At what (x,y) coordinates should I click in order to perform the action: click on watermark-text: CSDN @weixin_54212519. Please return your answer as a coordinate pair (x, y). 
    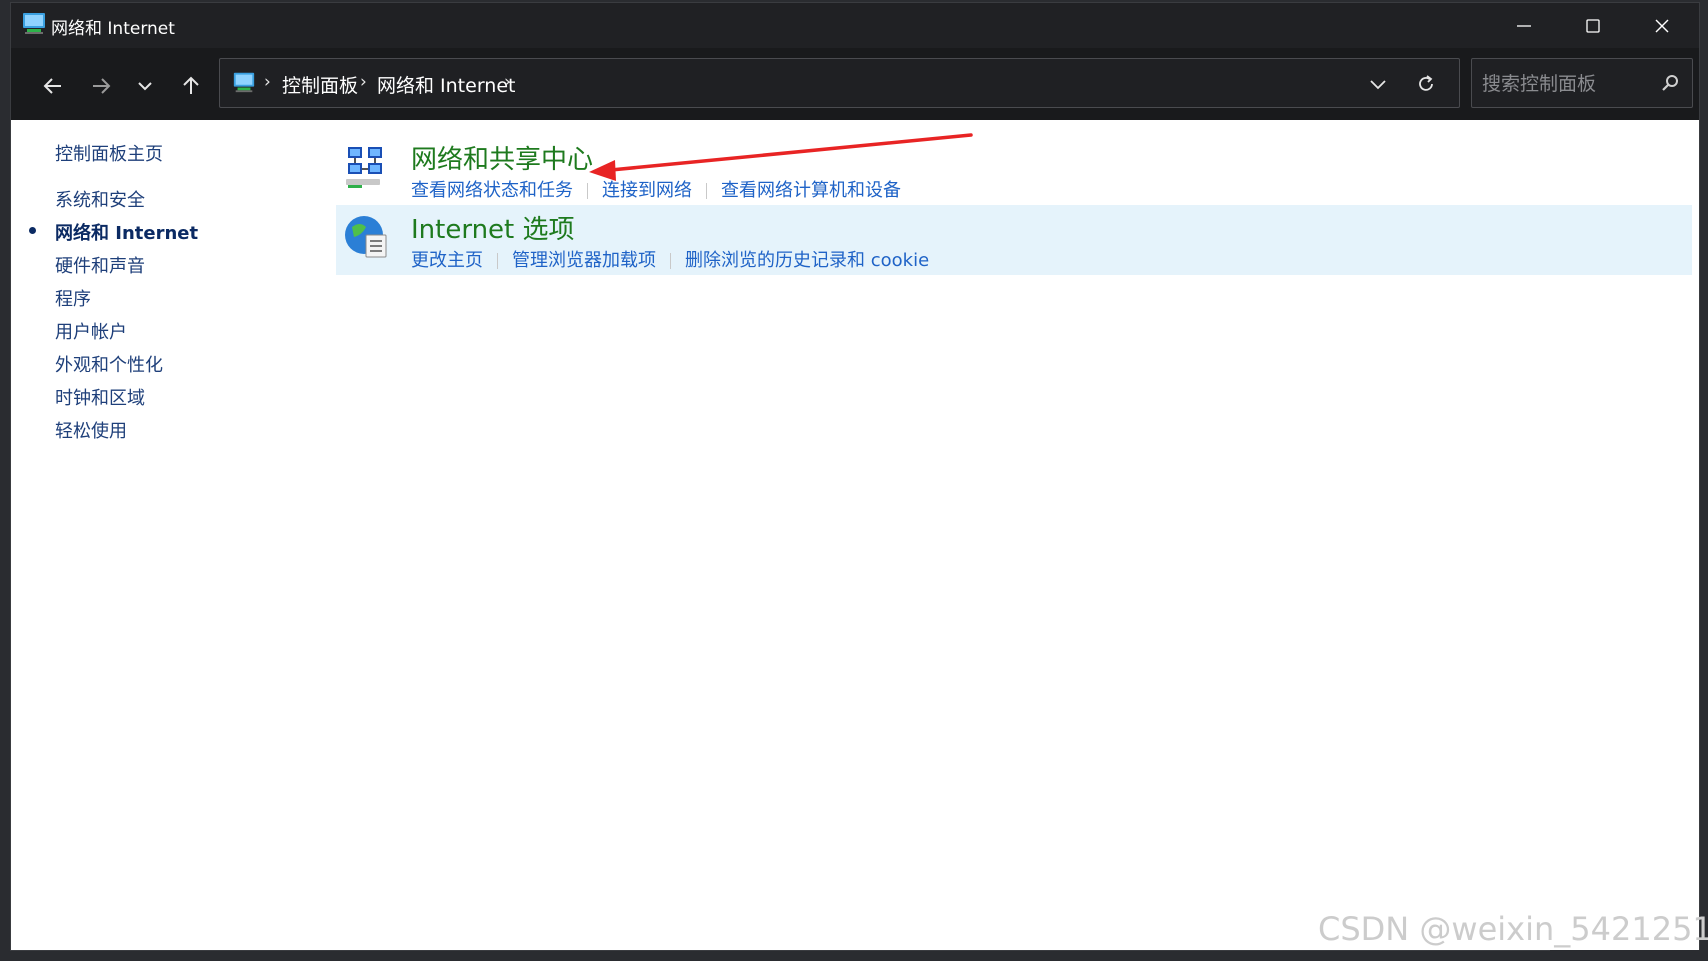
    Looking at the image, I should click on (1513, 929).